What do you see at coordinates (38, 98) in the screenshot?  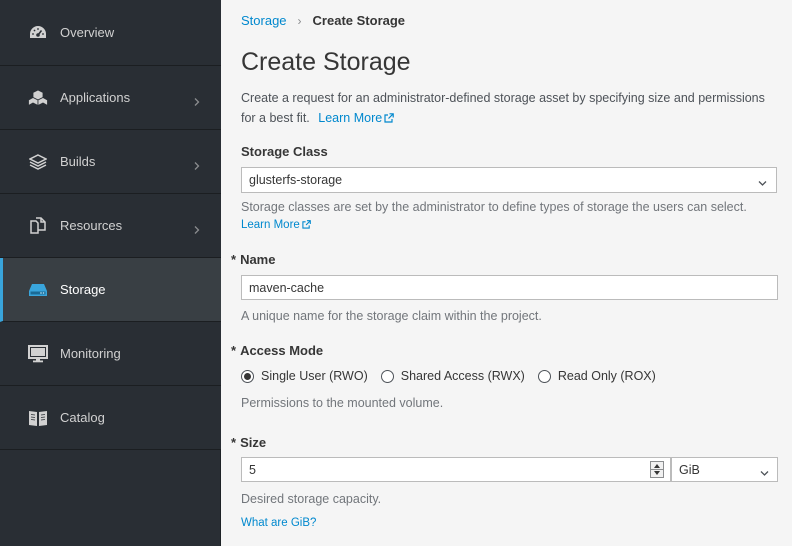 I see `cubes-icon` at bounding box center [38, 98].